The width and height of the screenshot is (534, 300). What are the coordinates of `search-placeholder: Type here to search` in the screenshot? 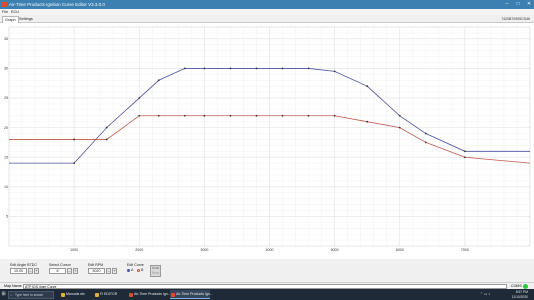 It's located at (29, 294).